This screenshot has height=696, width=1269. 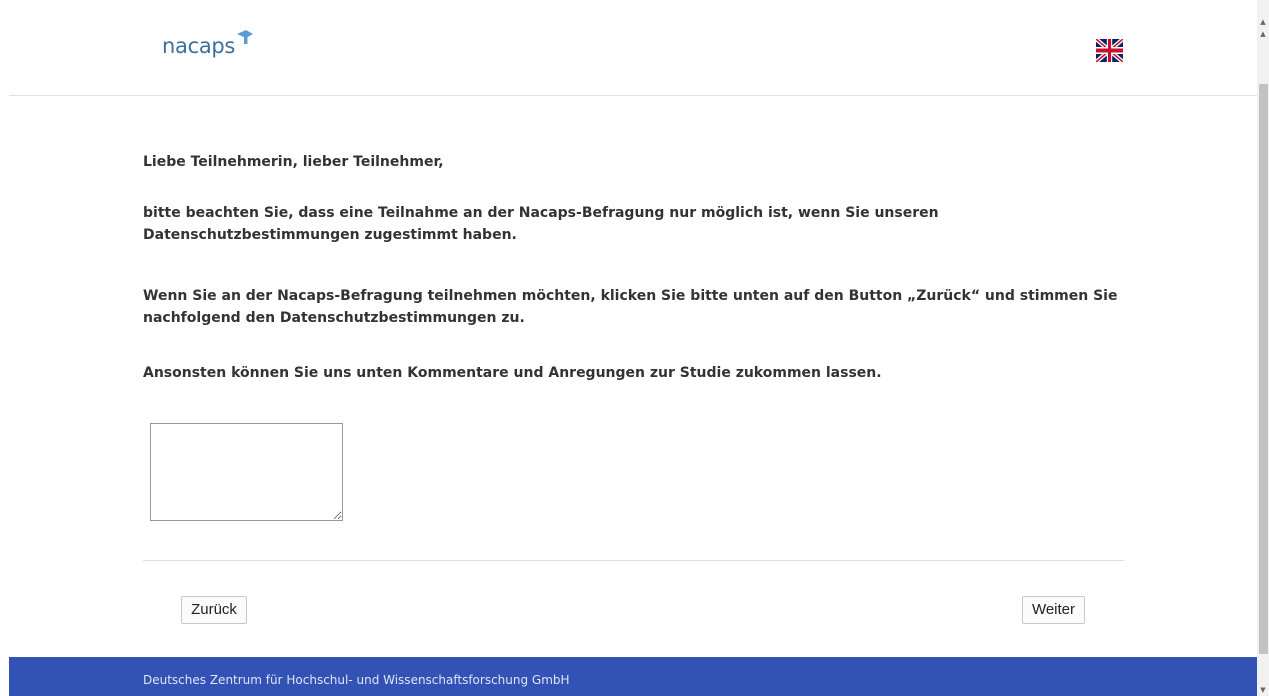 What do you see at coordinates (1109, 50) in the screenshot?
I see `uk-flag-icon` at bounding box center [1109, 50].